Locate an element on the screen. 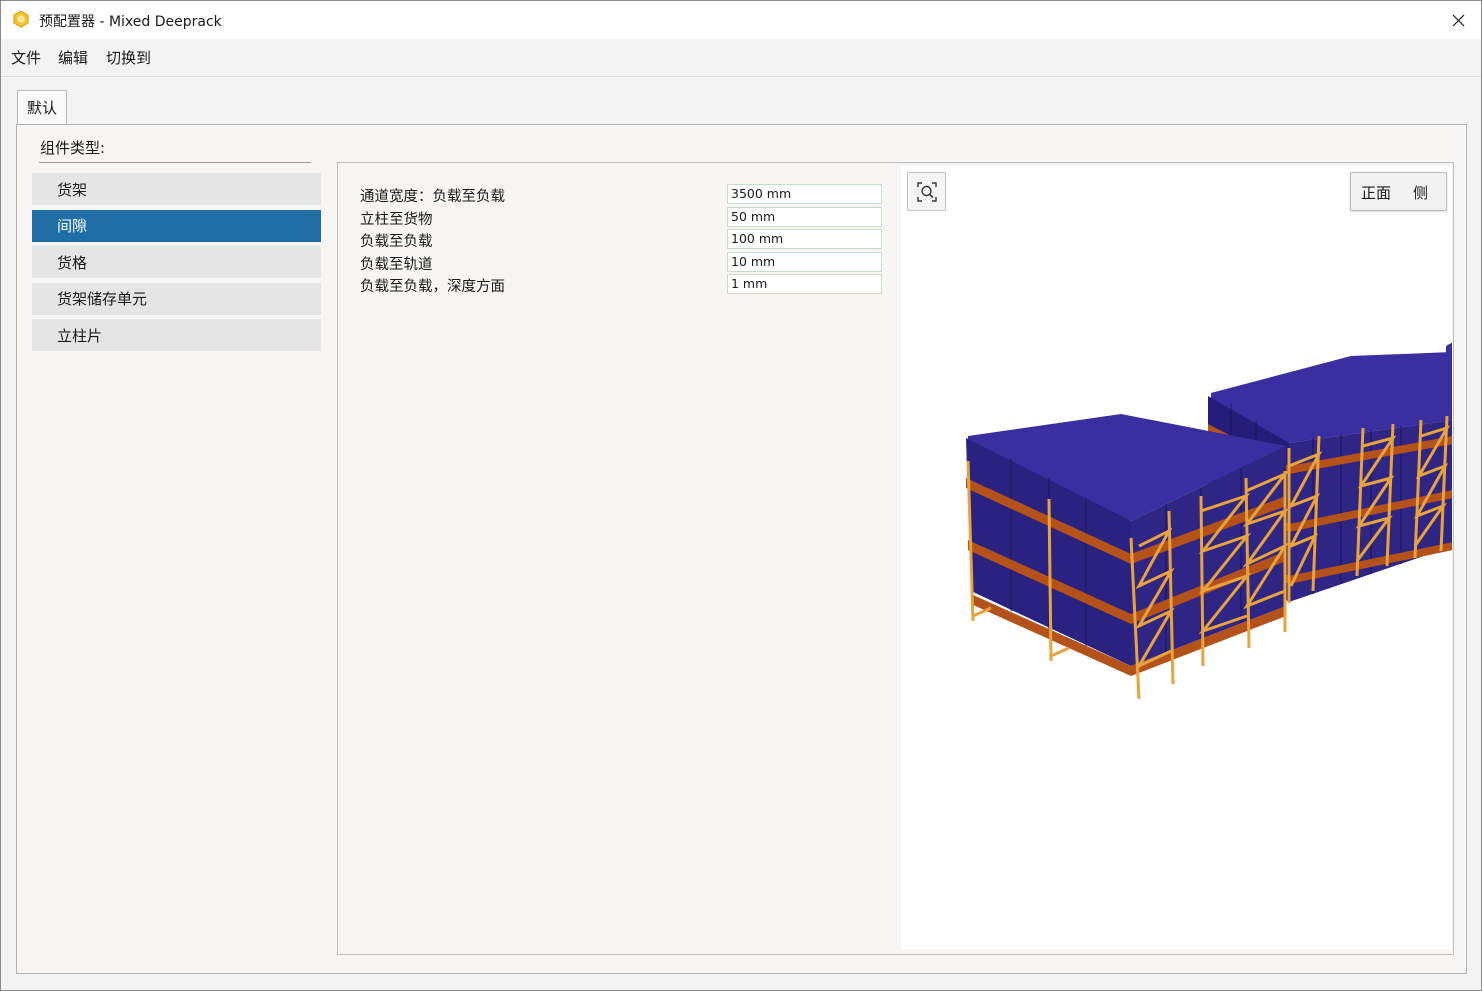 The width and height of the screenshot is (1482, 991). param-label: 负载至负载 is located at coordinates (396, 242).